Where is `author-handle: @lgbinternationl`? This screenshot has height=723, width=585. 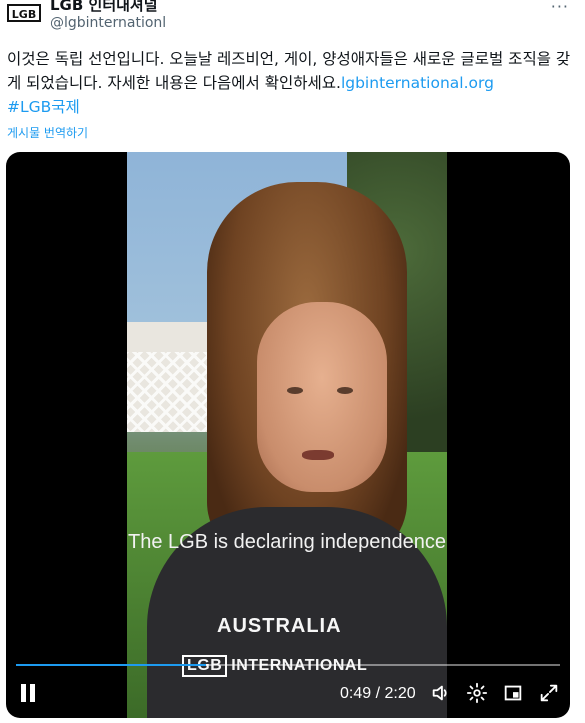
author-handle: @lgbinternationl is located at coordinates (108, 23).